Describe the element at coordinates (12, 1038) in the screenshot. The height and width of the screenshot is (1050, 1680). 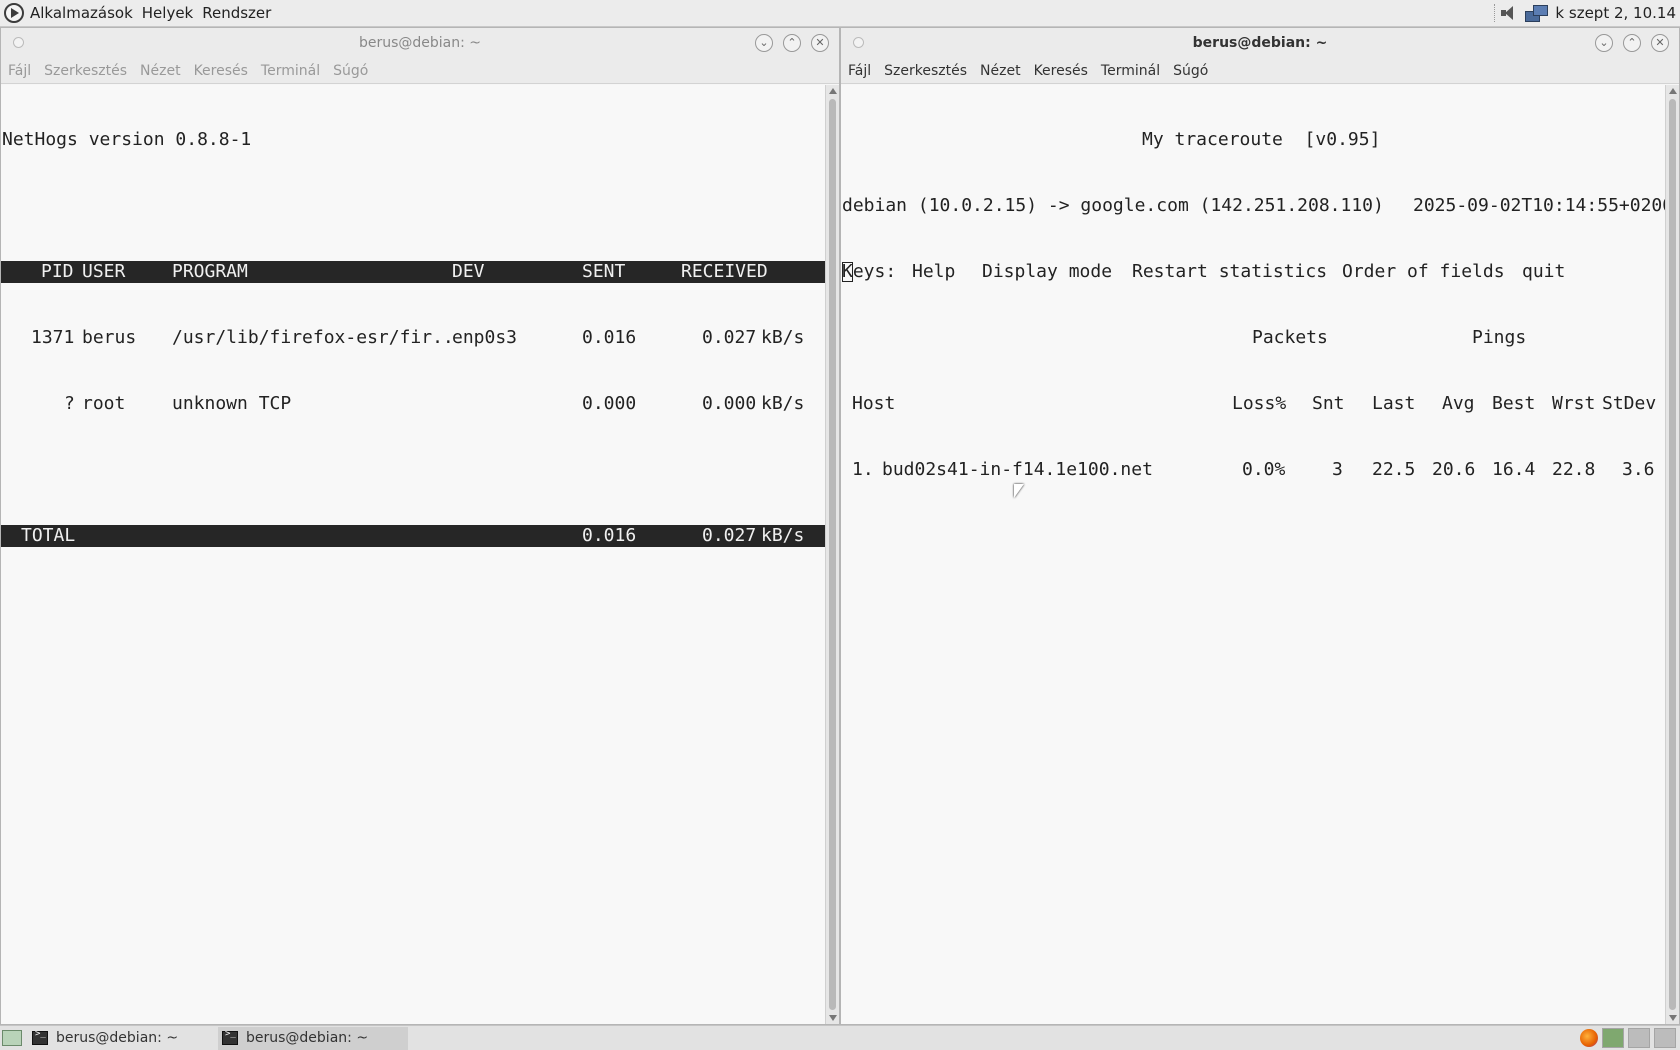
I see `show-desktop-icon` at that location.